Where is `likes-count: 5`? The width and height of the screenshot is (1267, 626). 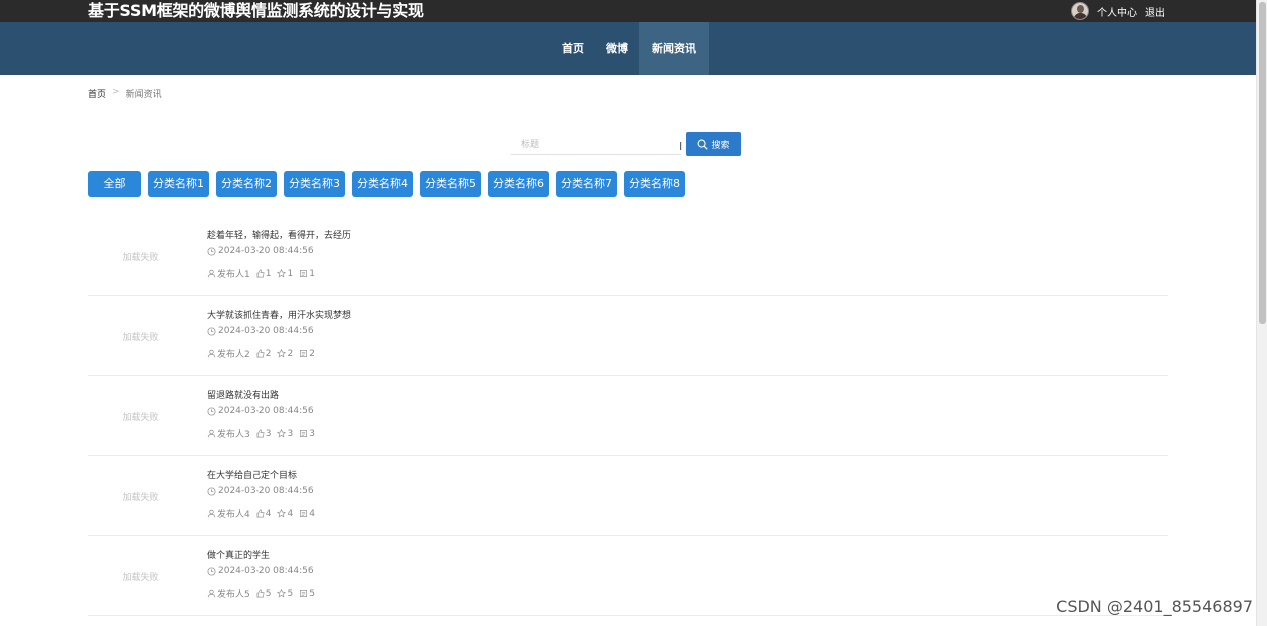
likes-count: 5 is located at coordinates (268, 593).